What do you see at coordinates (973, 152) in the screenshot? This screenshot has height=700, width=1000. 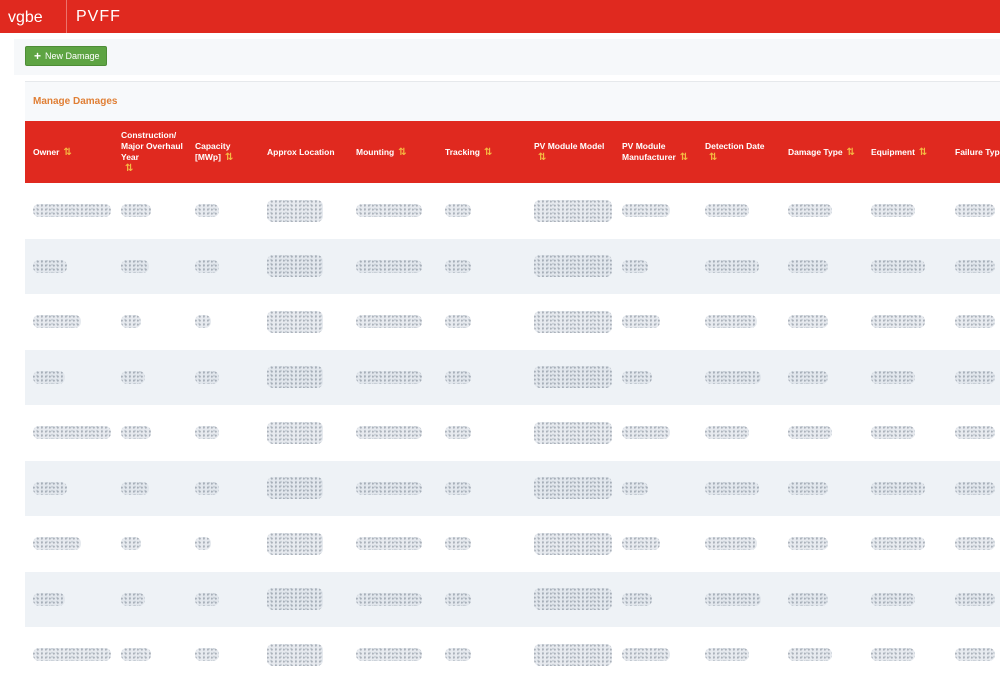 I see `column-header-failure-type: Failure Type` at bounding box center [973, 152].